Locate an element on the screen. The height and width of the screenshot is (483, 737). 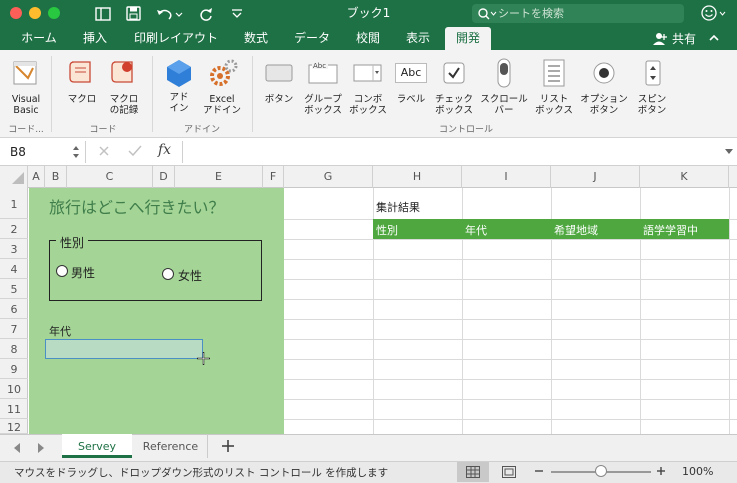
column-header-g: G is located at coordinates (328, 177).